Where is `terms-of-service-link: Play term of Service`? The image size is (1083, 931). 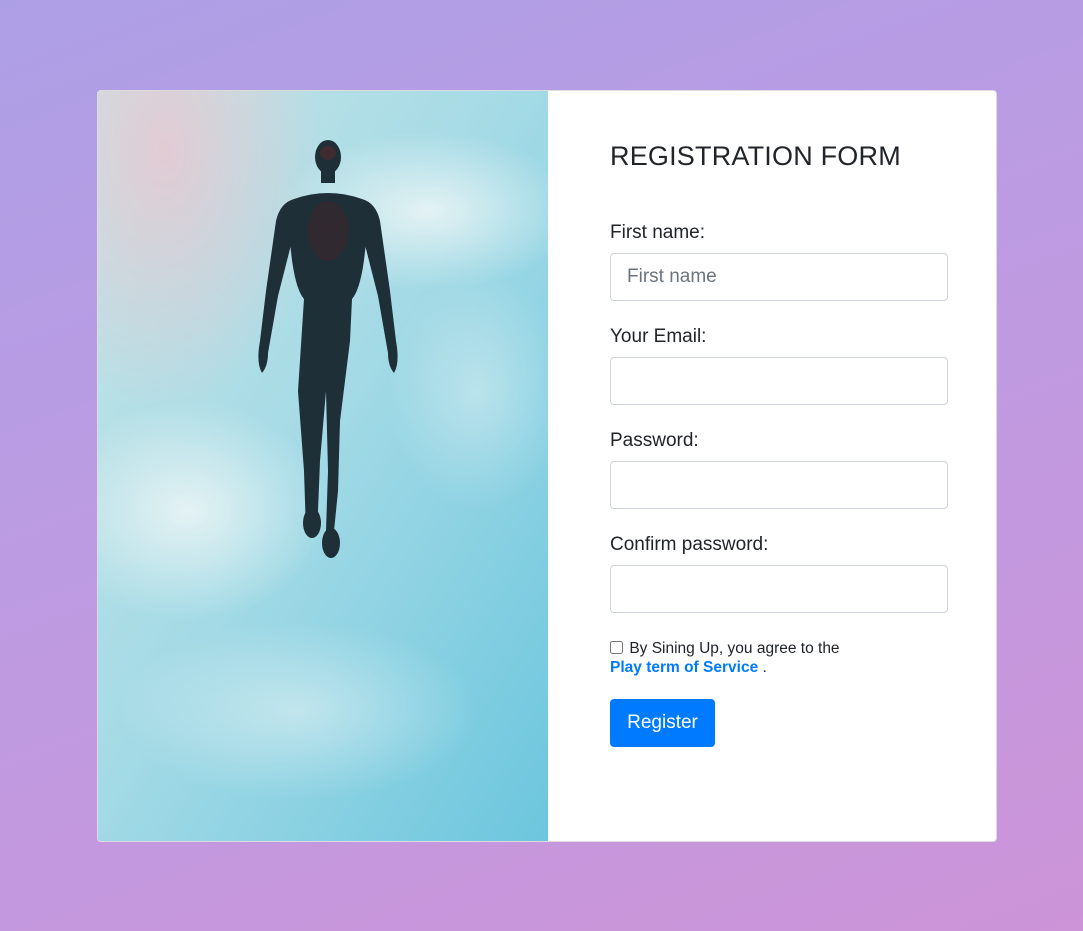 terms-of-service-link: Play term of Service is located at coordinates (684, 667).